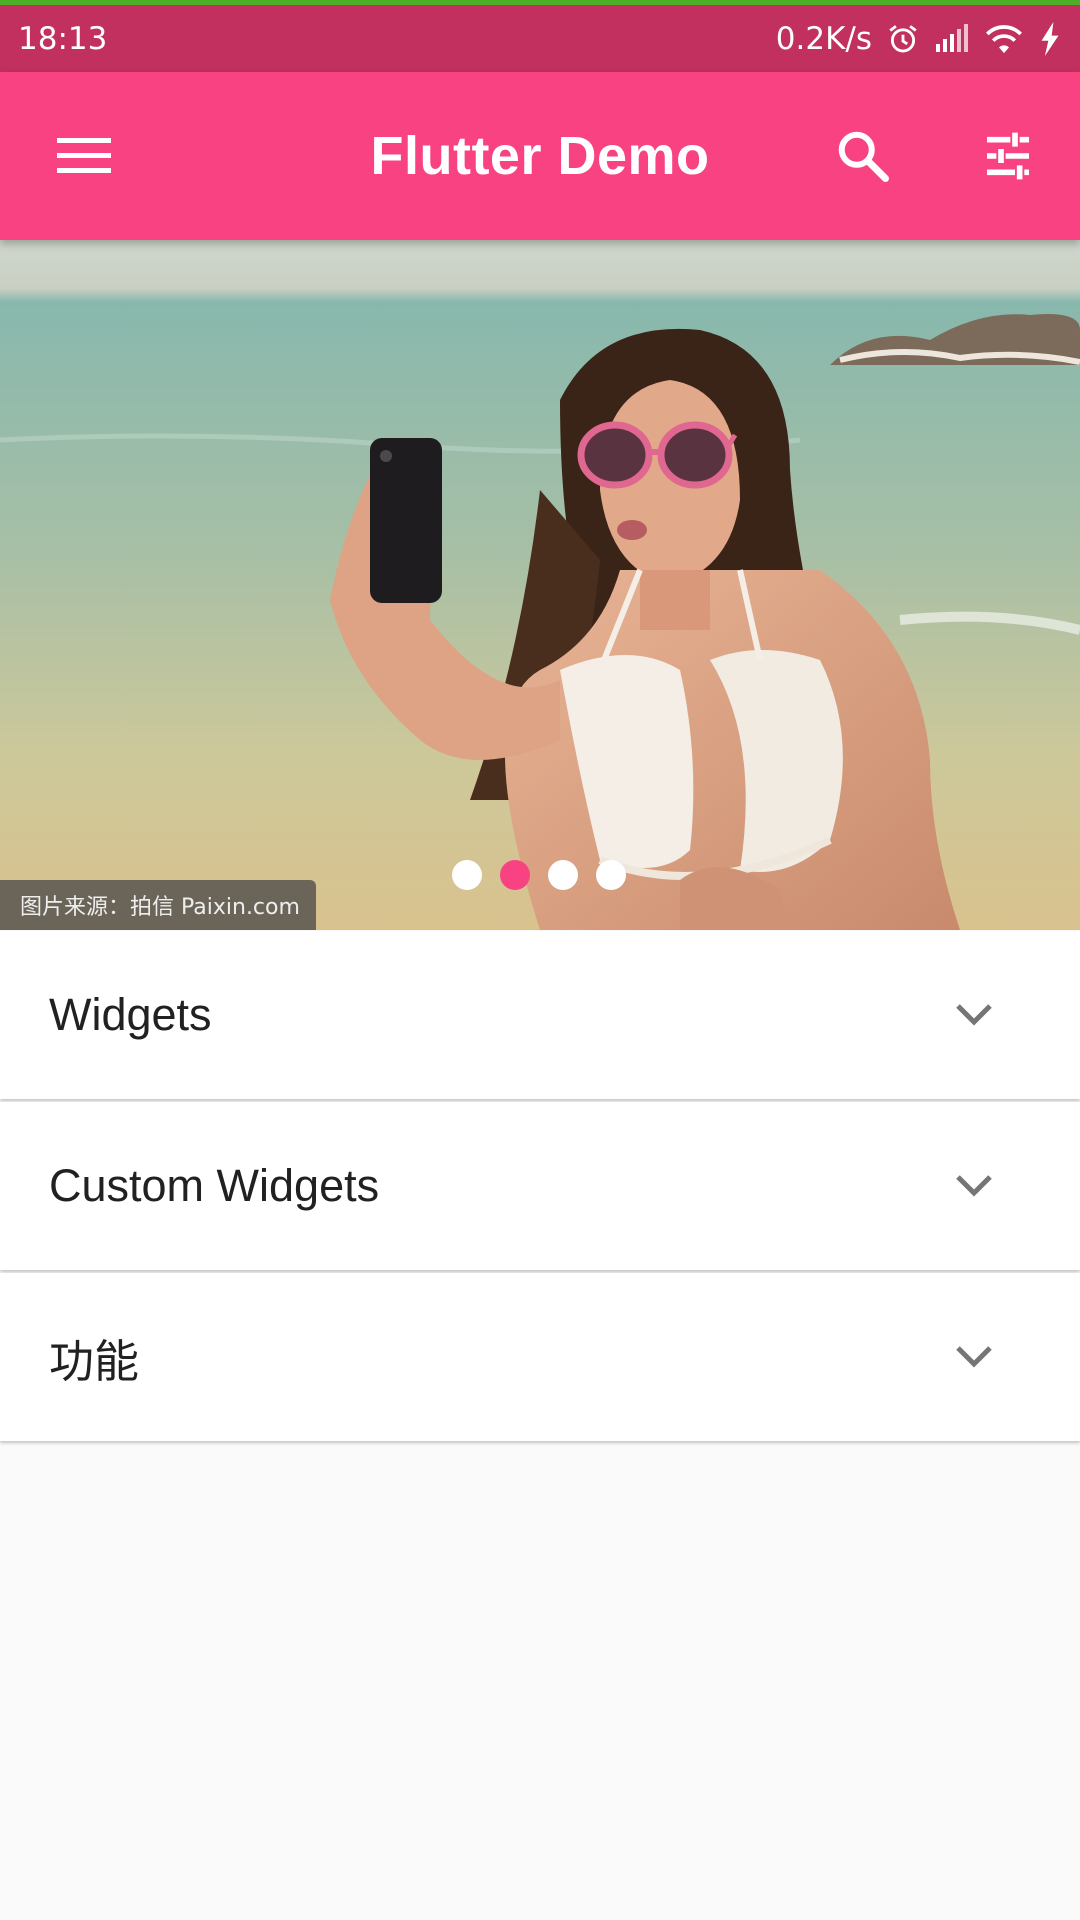  What do you see at coordinates (539, 875) in the screenshot?
I see `carousel-page-indicator` at bounding box center [539, 875].